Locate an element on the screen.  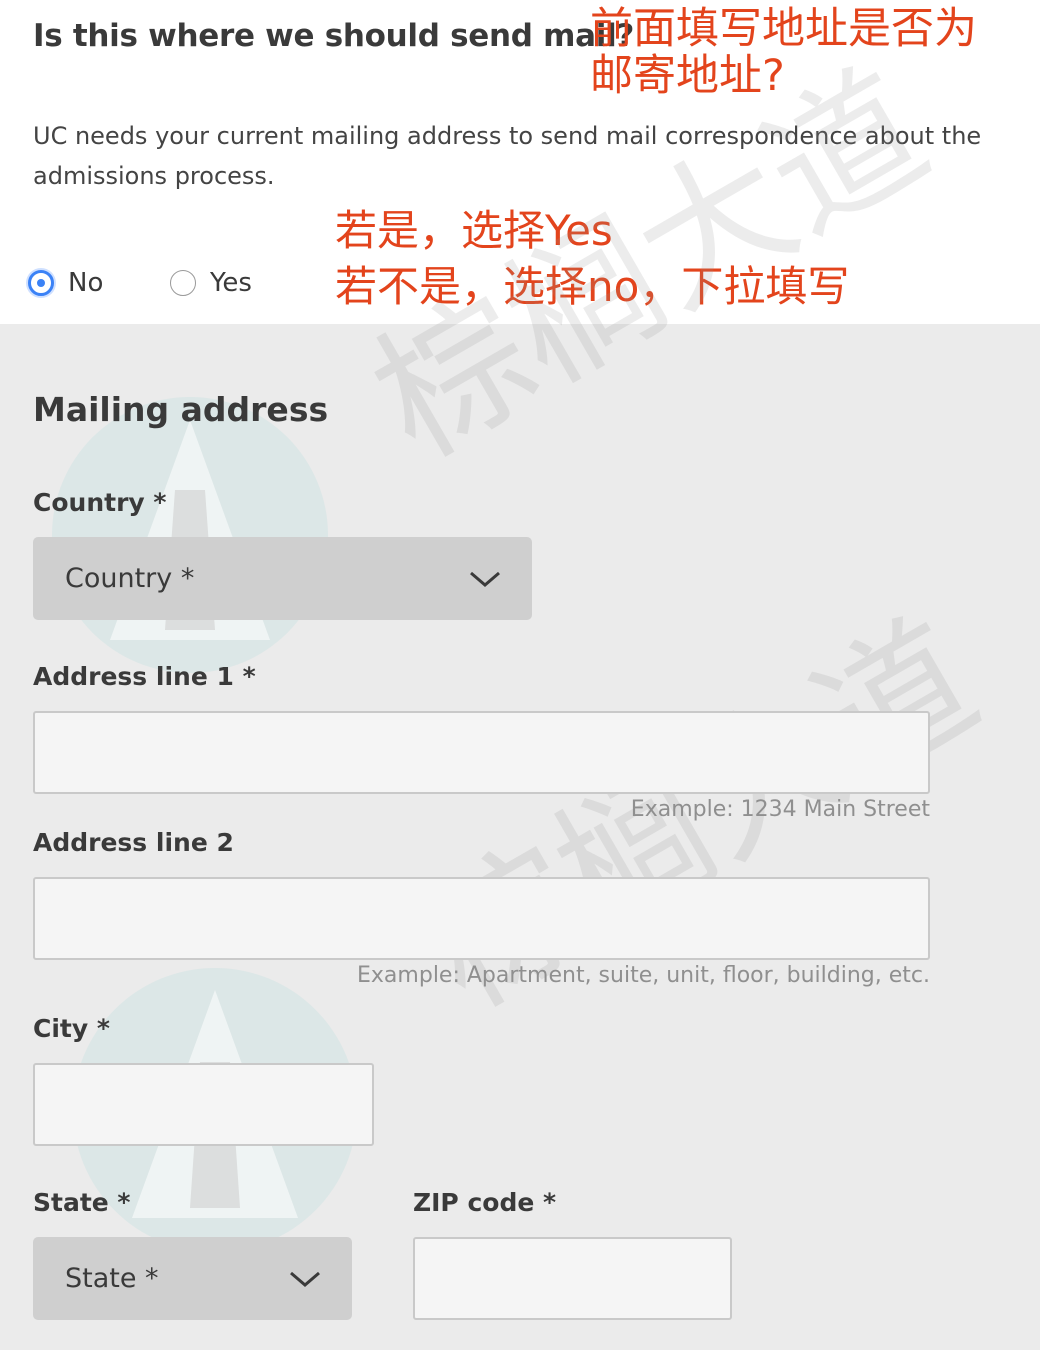
zip-code-label: ZIP code * is located at coordinates (485, 1202).